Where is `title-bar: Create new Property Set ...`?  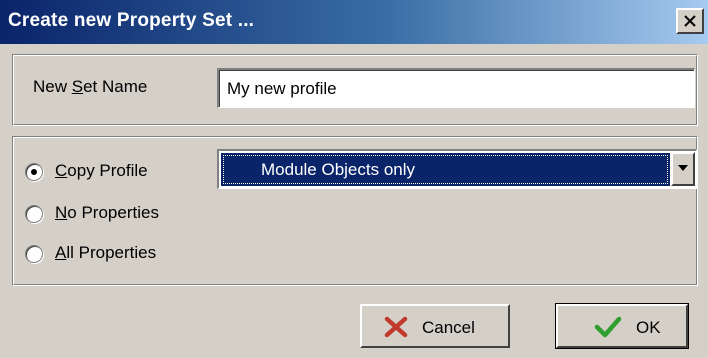 title-bar: Create new Property Set ... is located at coordinates (354, 22).